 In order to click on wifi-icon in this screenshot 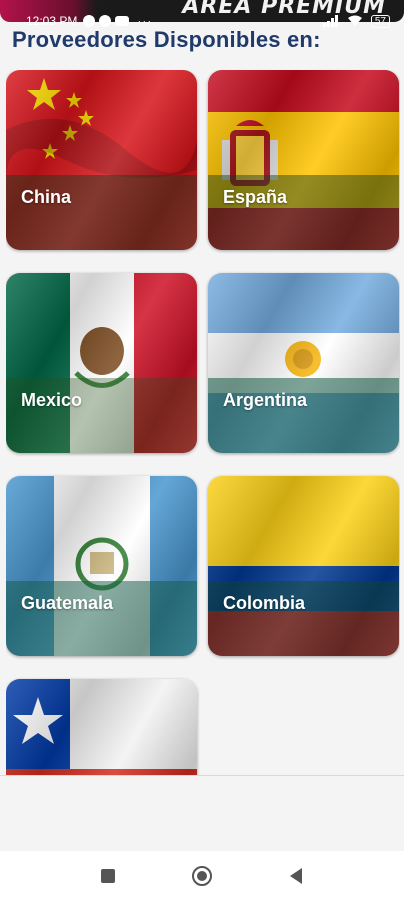, I will do `click(354, 20)`.